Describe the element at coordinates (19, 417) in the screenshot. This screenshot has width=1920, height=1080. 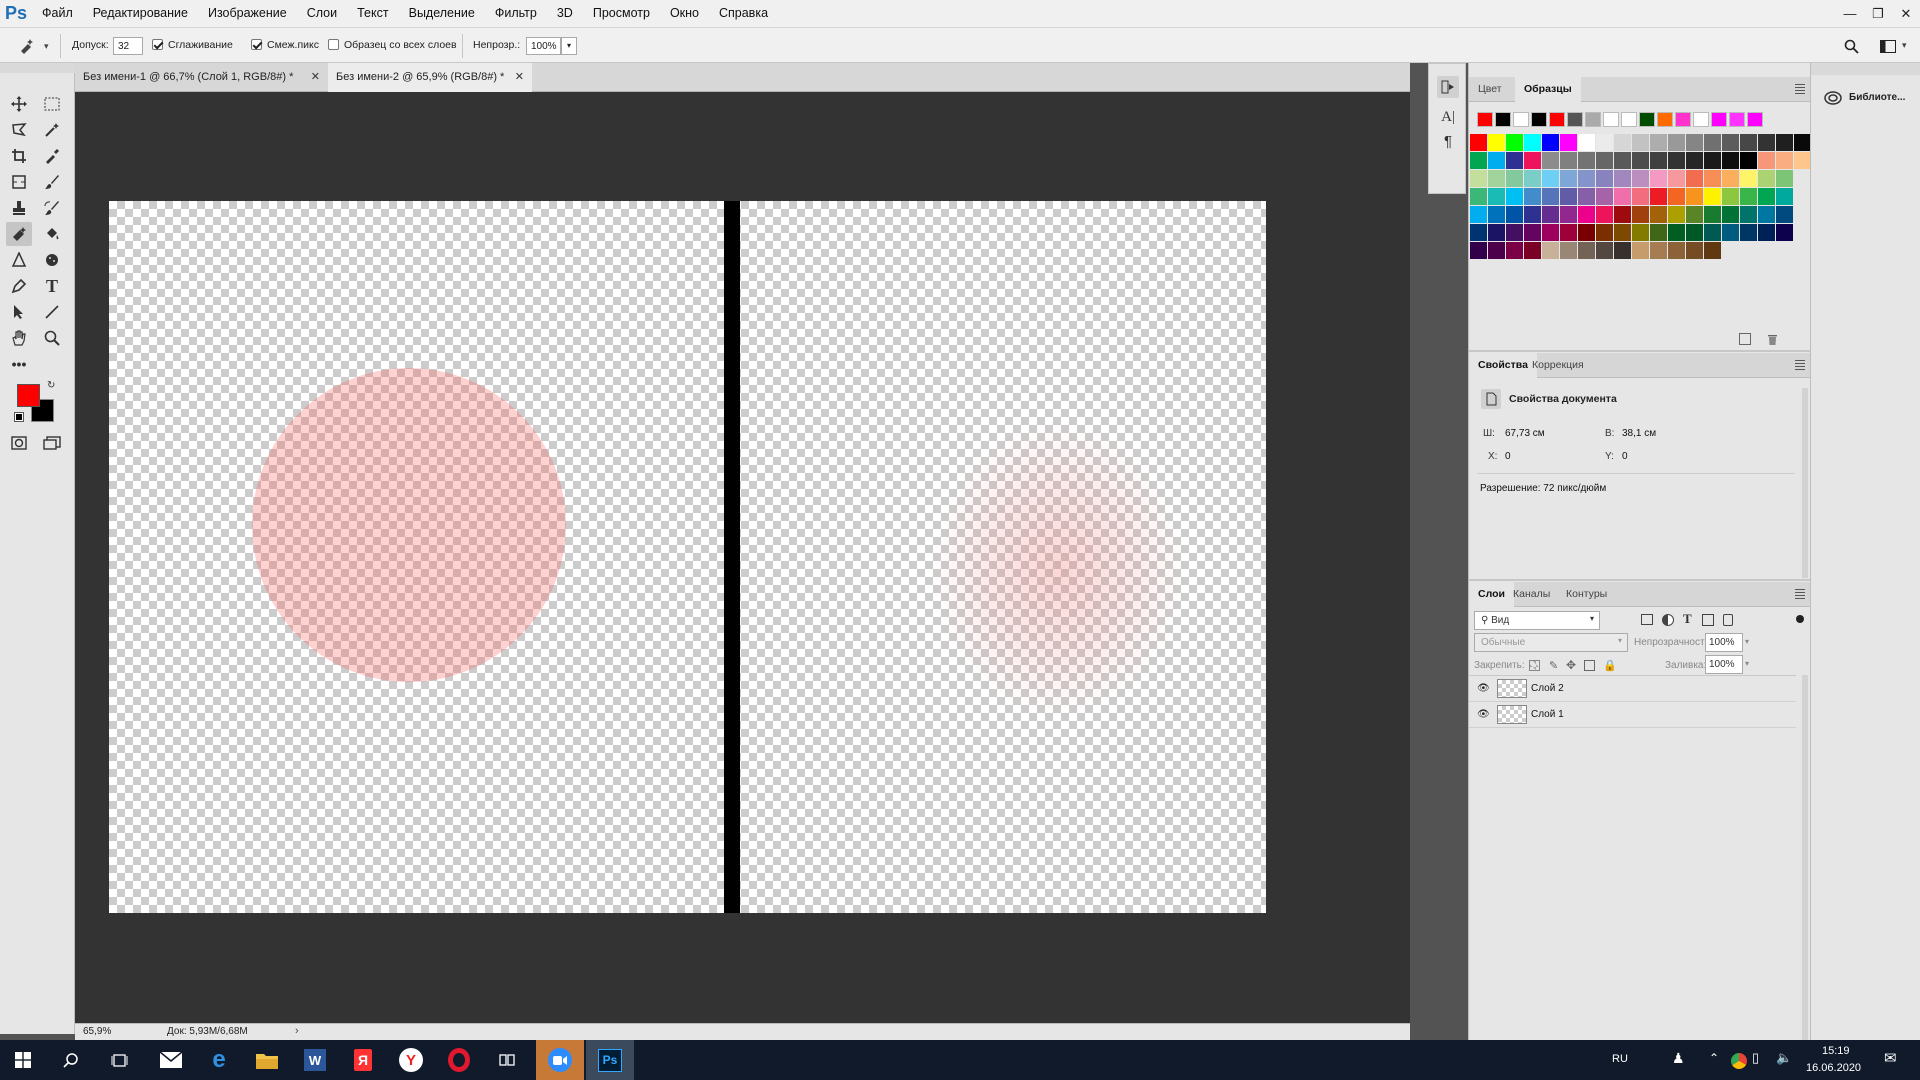
I see `default-colors-icon` at that location.